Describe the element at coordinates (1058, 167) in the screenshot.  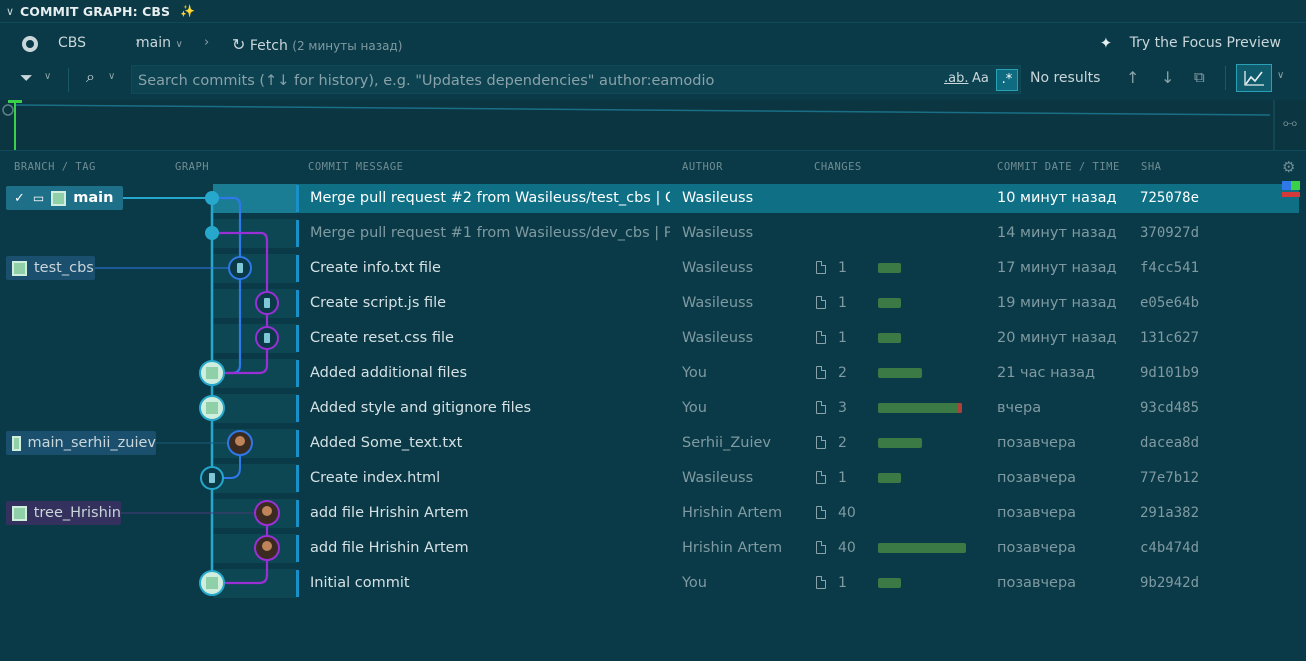
I see `column-date: COMMIT DATE / TIME` at that location.